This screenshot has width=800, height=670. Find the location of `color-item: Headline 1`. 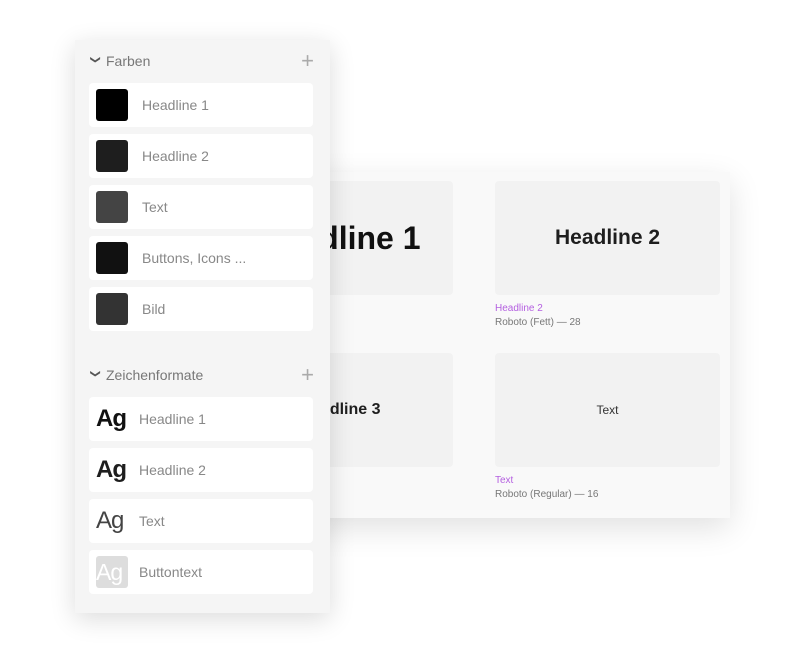

color-item: Headline 1 is located at coordinates (201, 105).